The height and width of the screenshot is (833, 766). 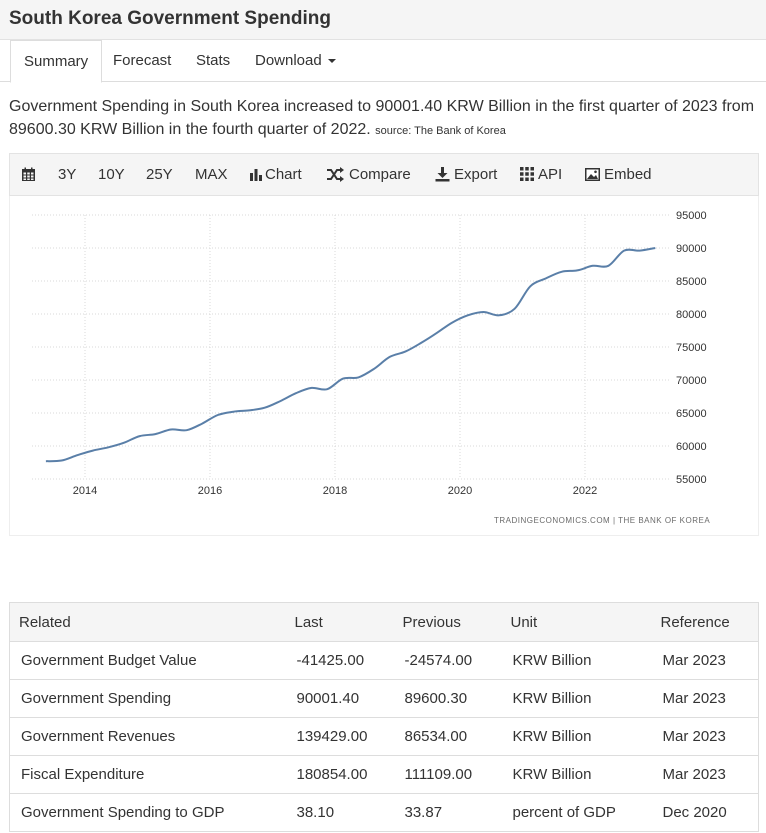 What do you see at coordinates (447, 698) in the screenshot?
I see `row-previous: 89600.30` at bounding box center [447, 698].